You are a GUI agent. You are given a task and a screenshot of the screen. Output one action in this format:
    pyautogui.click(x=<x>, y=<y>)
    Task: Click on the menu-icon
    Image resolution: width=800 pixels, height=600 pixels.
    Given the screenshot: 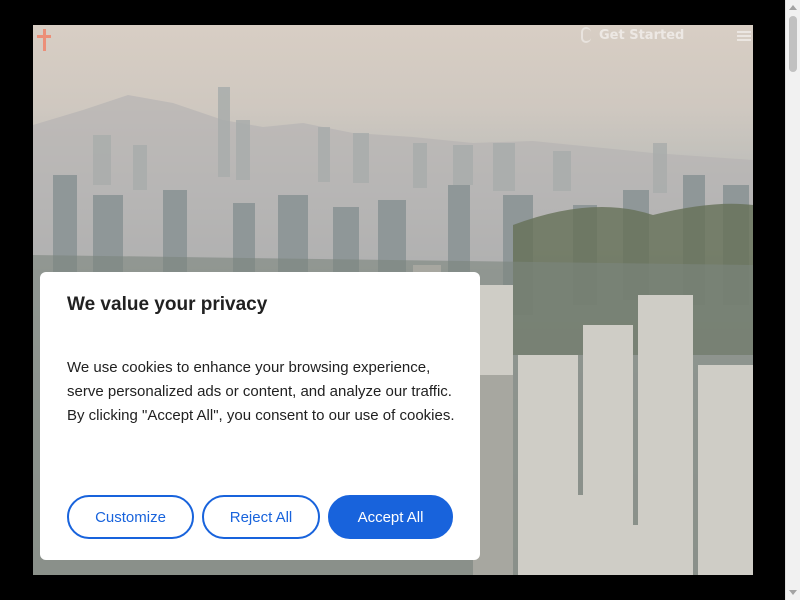 What is the action you would take?
    pyautogui.click(x=744, y=36)
    